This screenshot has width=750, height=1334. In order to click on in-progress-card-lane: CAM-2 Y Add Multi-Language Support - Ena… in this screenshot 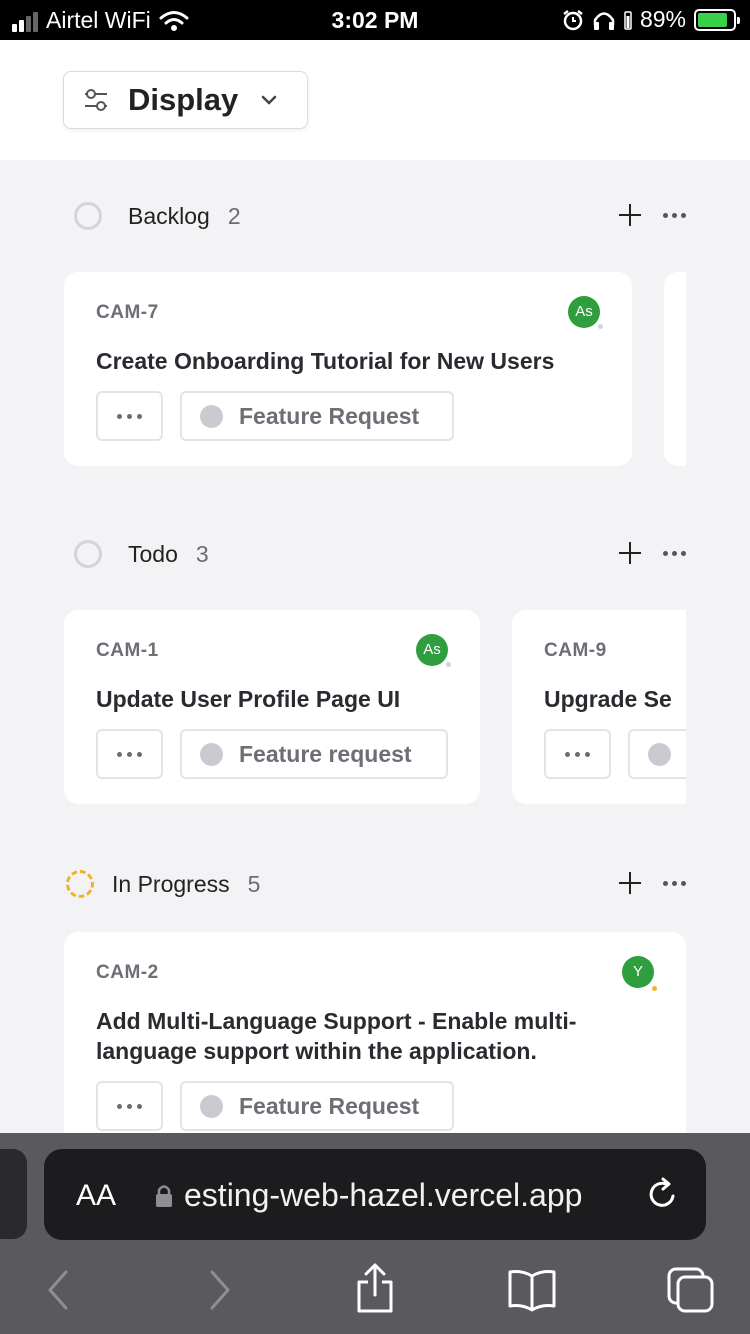, I will do `click(375, 1037)`.